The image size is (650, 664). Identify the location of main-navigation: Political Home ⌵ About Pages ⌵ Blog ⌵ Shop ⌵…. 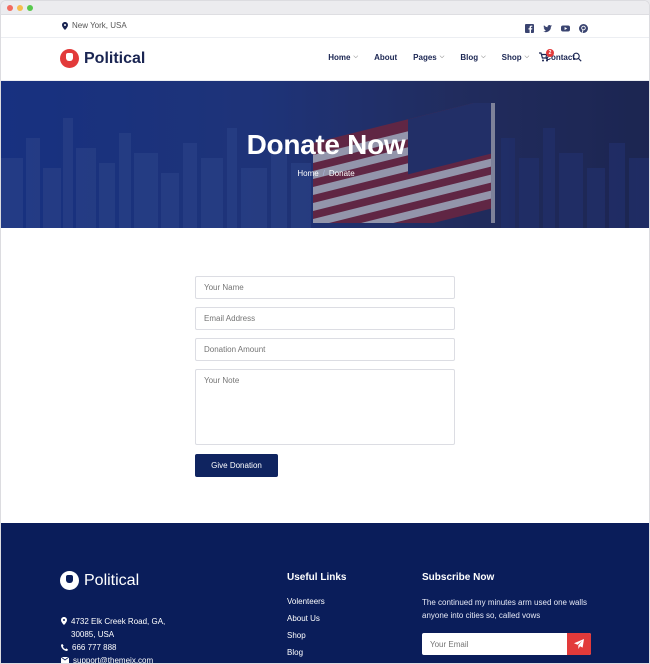
(325, 59).